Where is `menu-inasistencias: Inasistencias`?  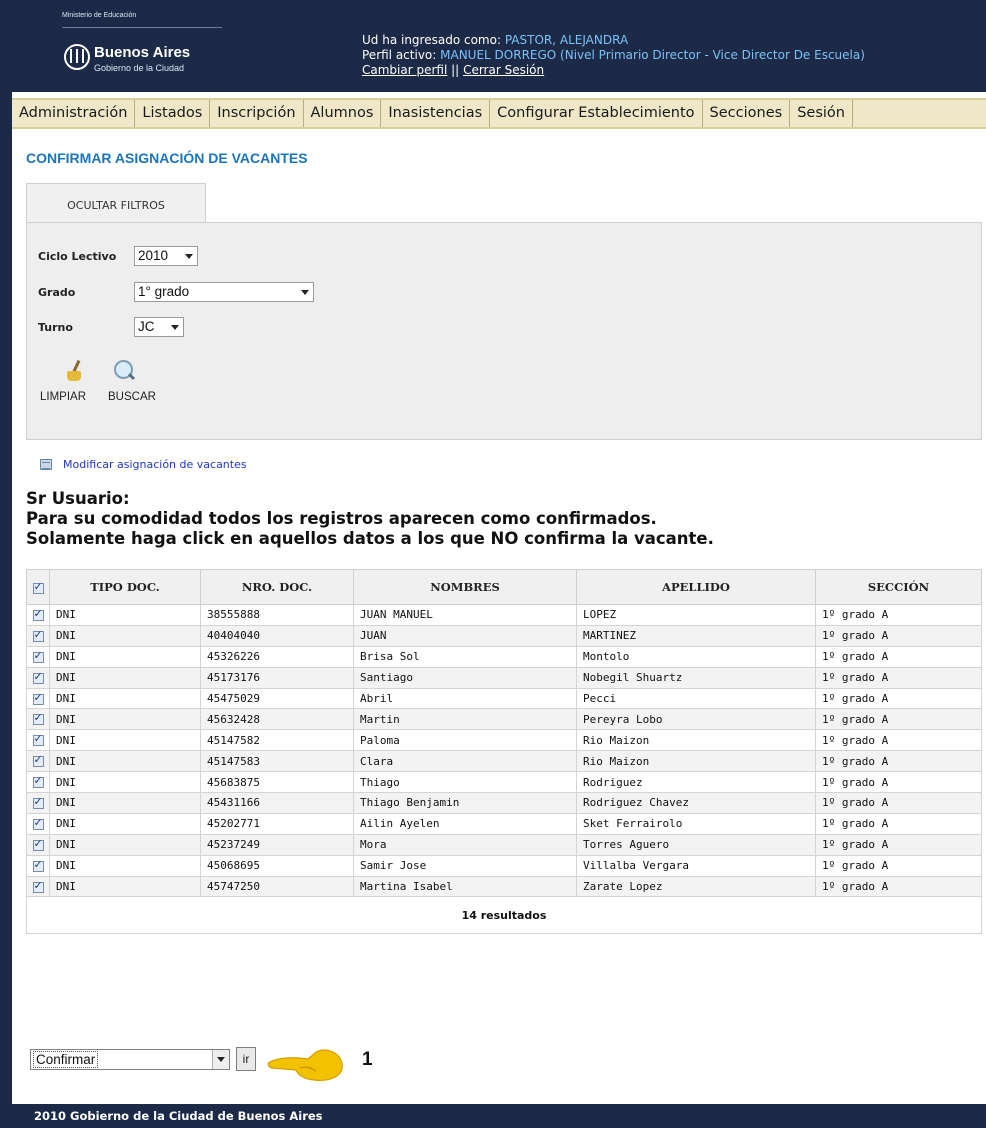
menu-inasistencias: Inasistencias is located at coordinates (436, 113).